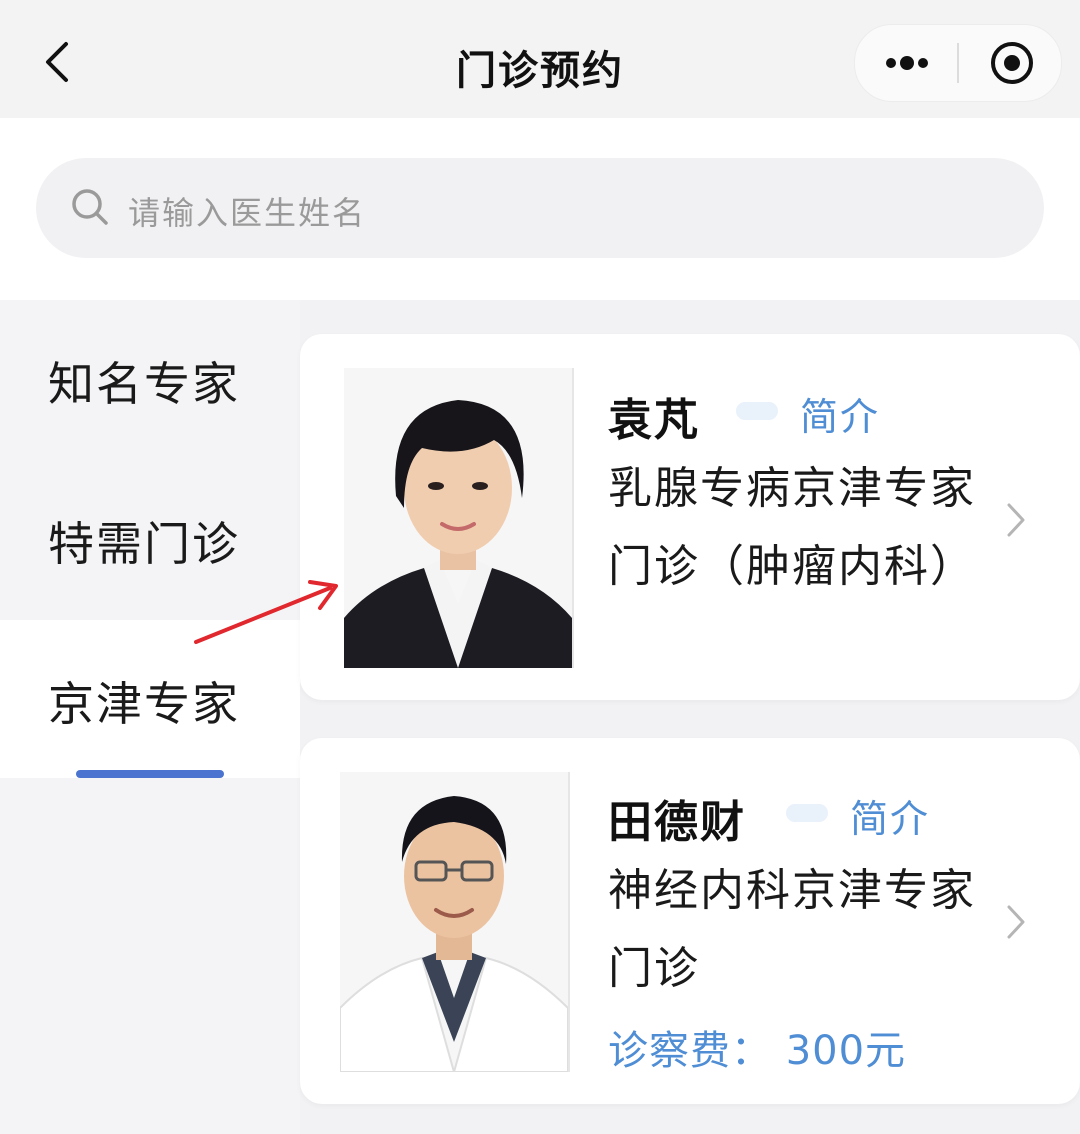 Image resolution: width=1080 pixels, height=1134 pixels. I want to click on search-placeholder: 请输入医生姓名, so click(247, 213).